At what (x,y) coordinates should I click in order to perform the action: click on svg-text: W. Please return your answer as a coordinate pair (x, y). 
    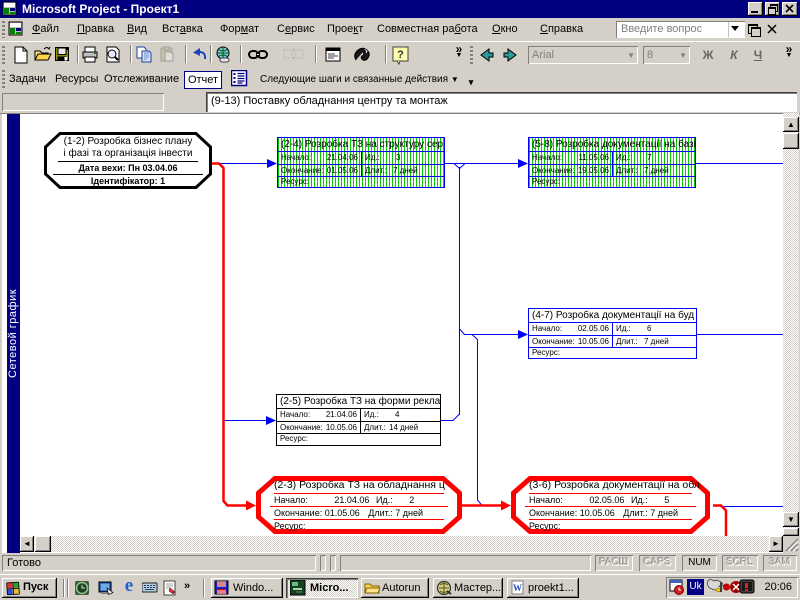
    Looking at the image, I should click on (517, 588).